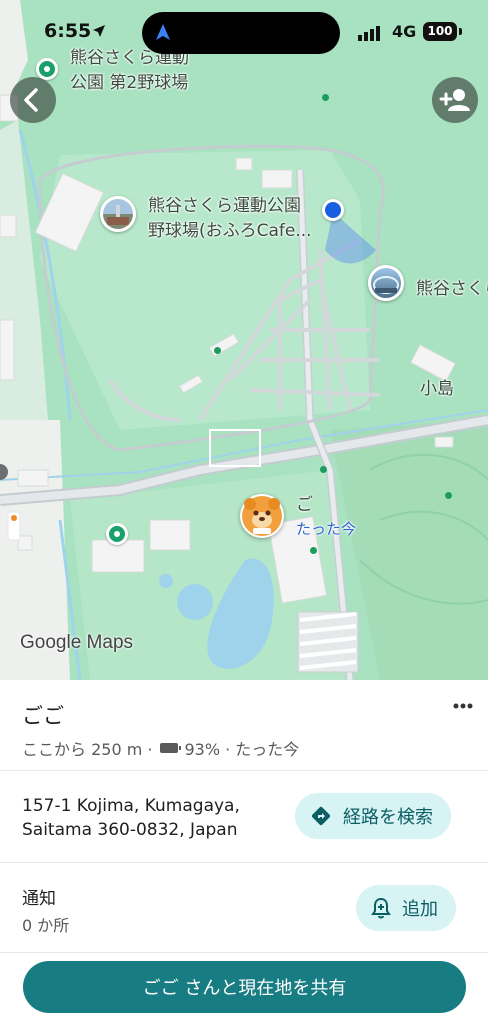 This screenshot has width=488, height=1024. What do you see at coordinates (39, 899) in the screenshot?
I see `notification-label: 通知` at bounding box center [39, 899].